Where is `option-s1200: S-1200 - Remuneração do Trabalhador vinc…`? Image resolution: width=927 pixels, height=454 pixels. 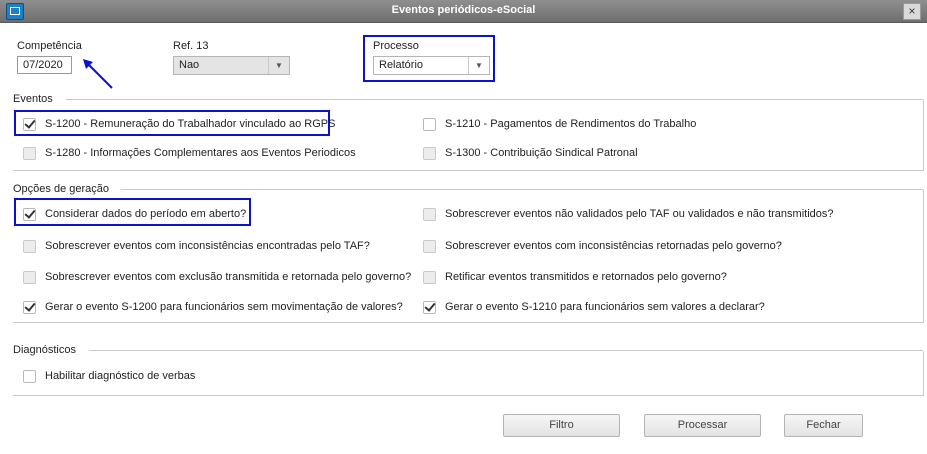
option-s1200: S-1200 - Remuneração do Trabalhador vinc… is located at coordinates (179, 124).